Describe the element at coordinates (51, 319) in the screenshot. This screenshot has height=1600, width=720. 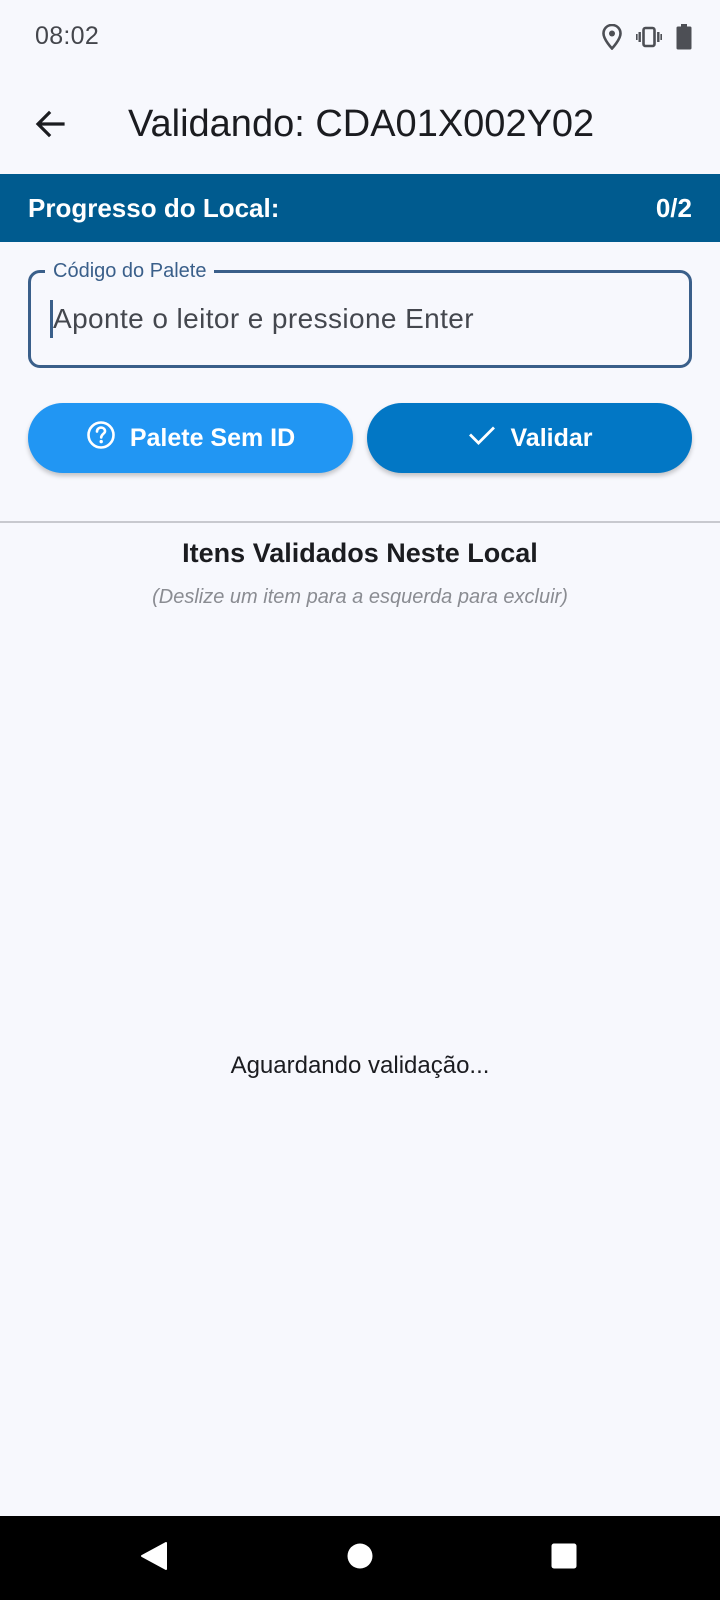
I see `text-cursor` at that location.